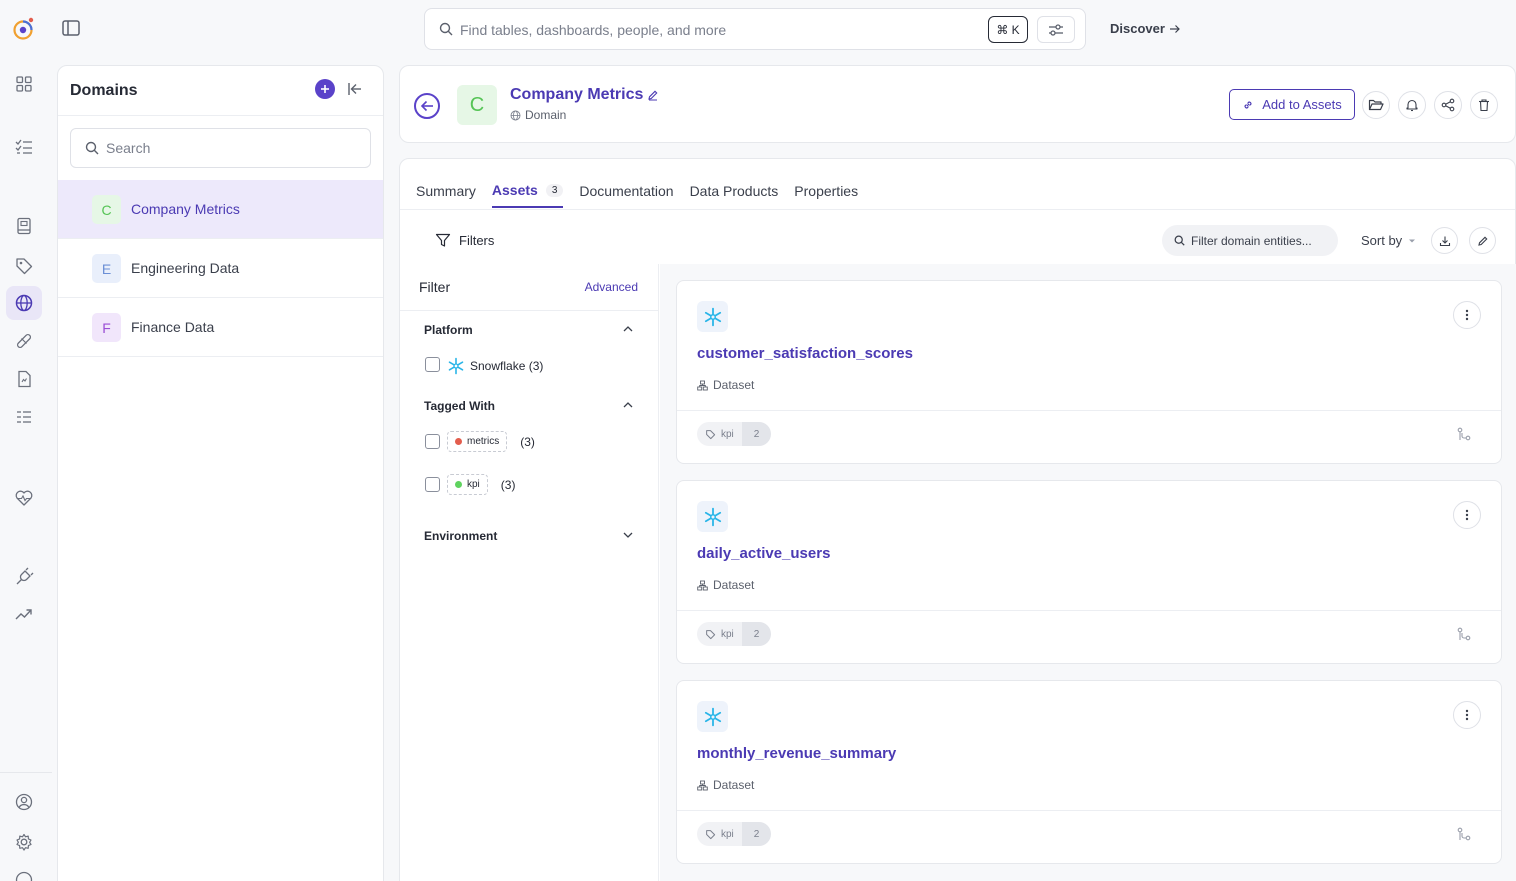  I want to click on data-contract-icon, so click(24, 379).